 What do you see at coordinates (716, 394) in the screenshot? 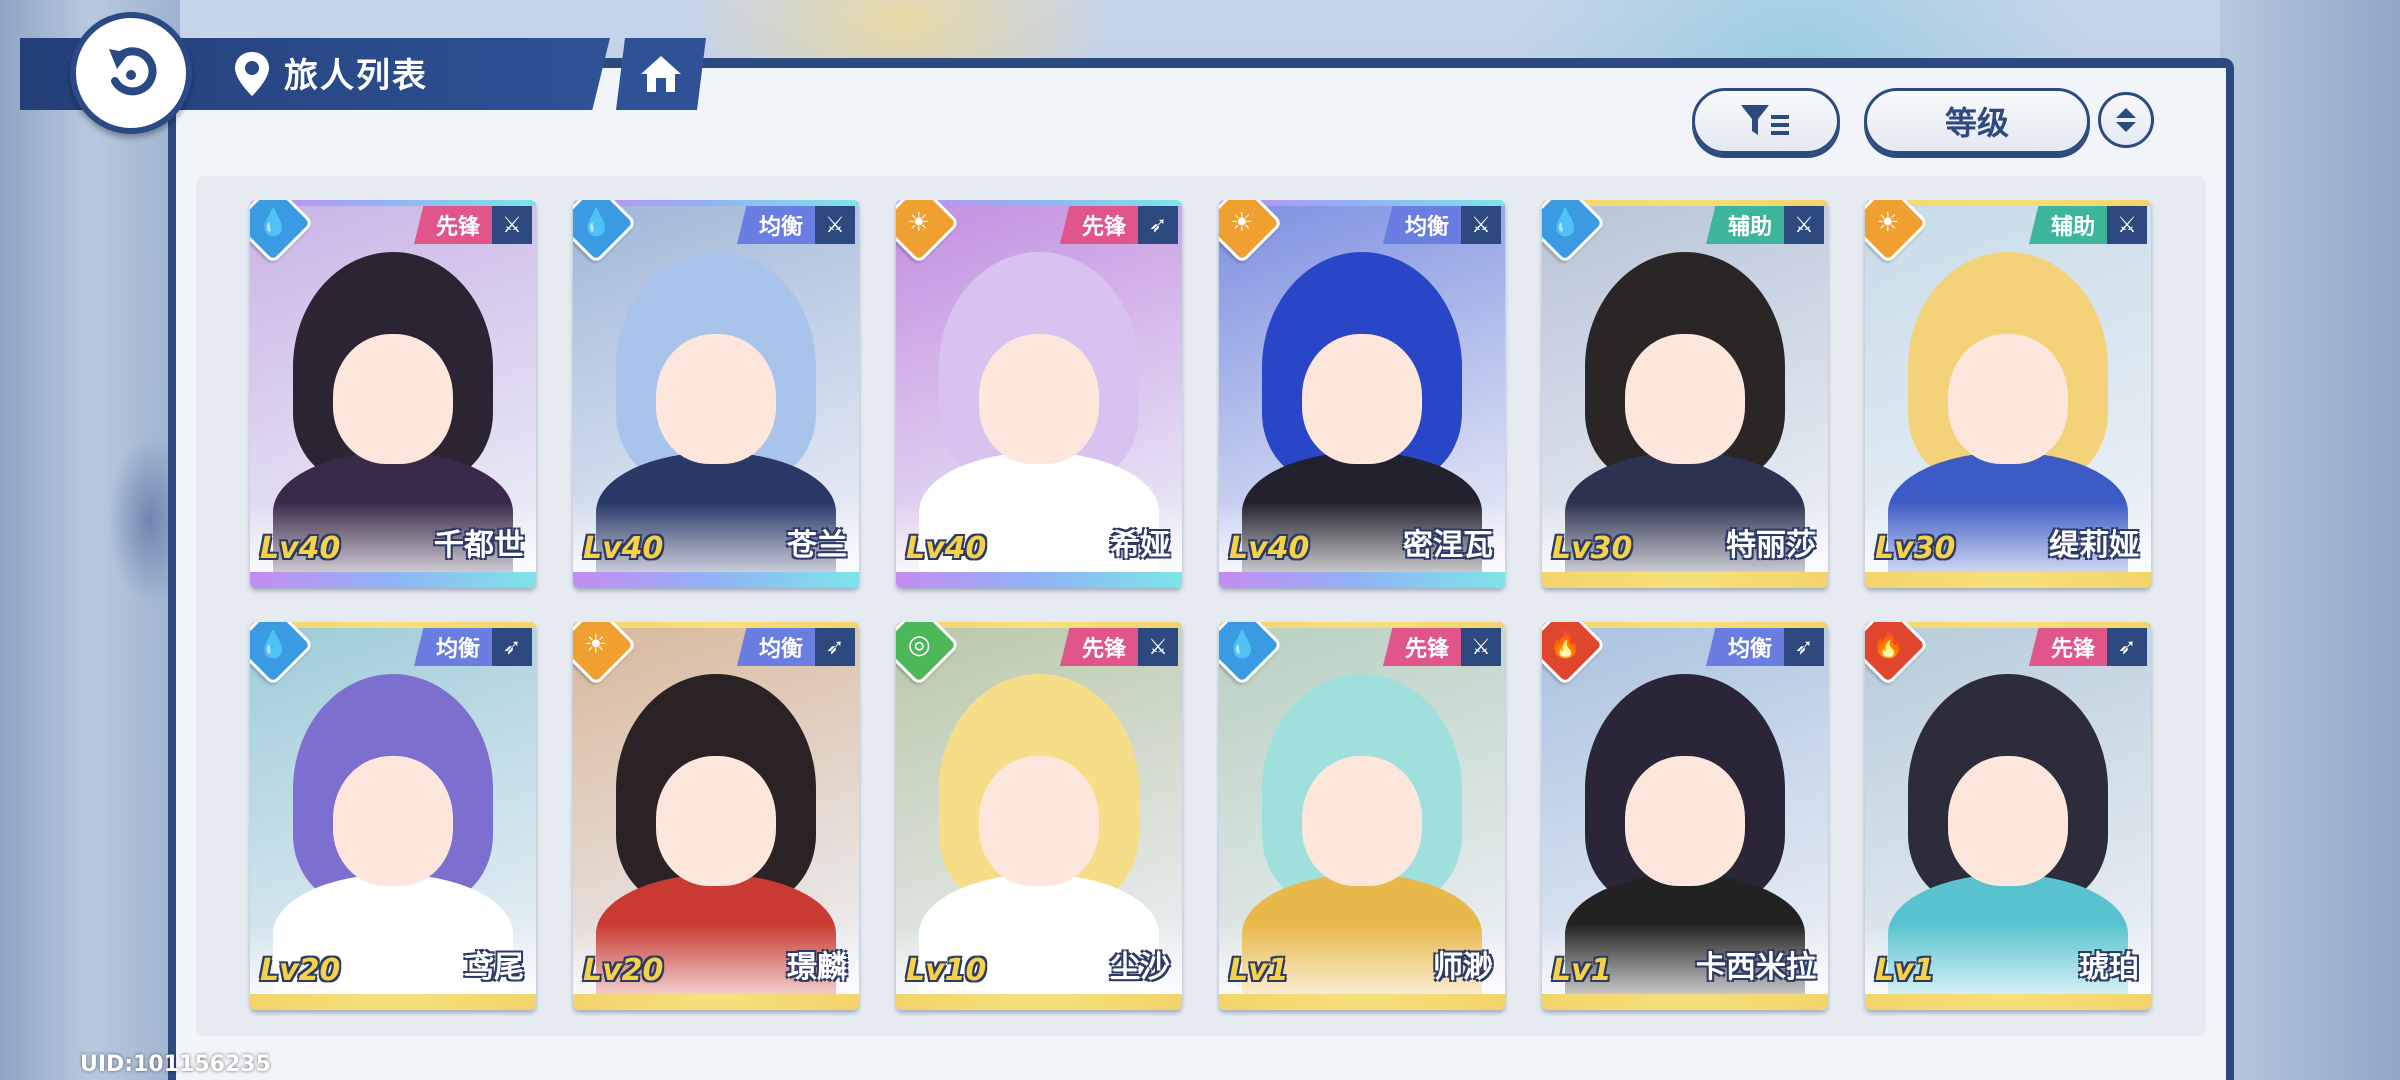
I see `character-card: 💧 均衡 ⚔ Lv40 苍兰` at bounding box center [716, 394].